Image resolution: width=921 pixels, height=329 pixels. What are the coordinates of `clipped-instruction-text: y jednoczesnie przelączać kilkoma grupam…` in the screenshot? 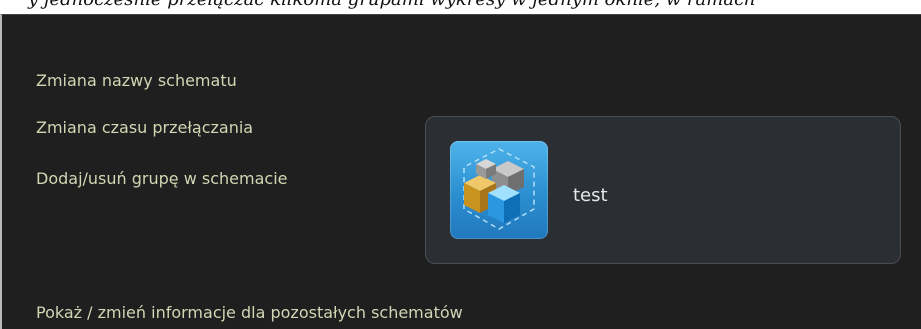 It's located at (392, 5).